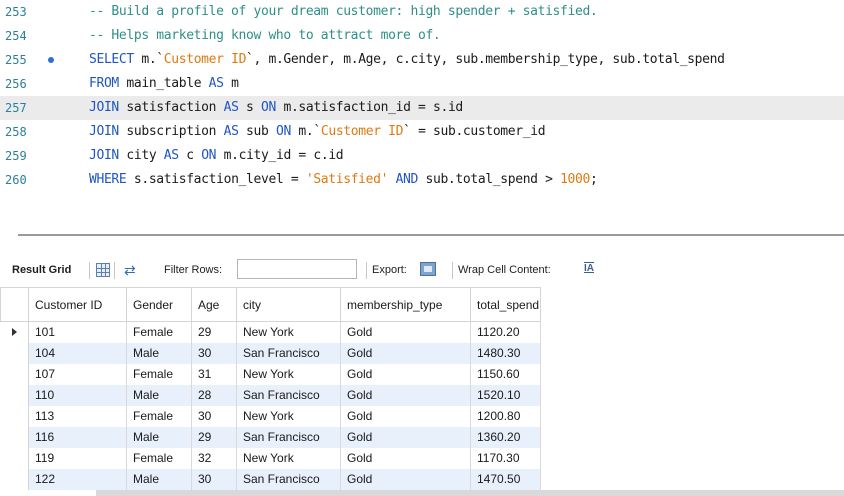 The width and height of the screenshot is (844, 496). Describe the element at coordinates (193, 270) in the screenshot. I see `filter-rows-label: Filter Rows:` at that location.